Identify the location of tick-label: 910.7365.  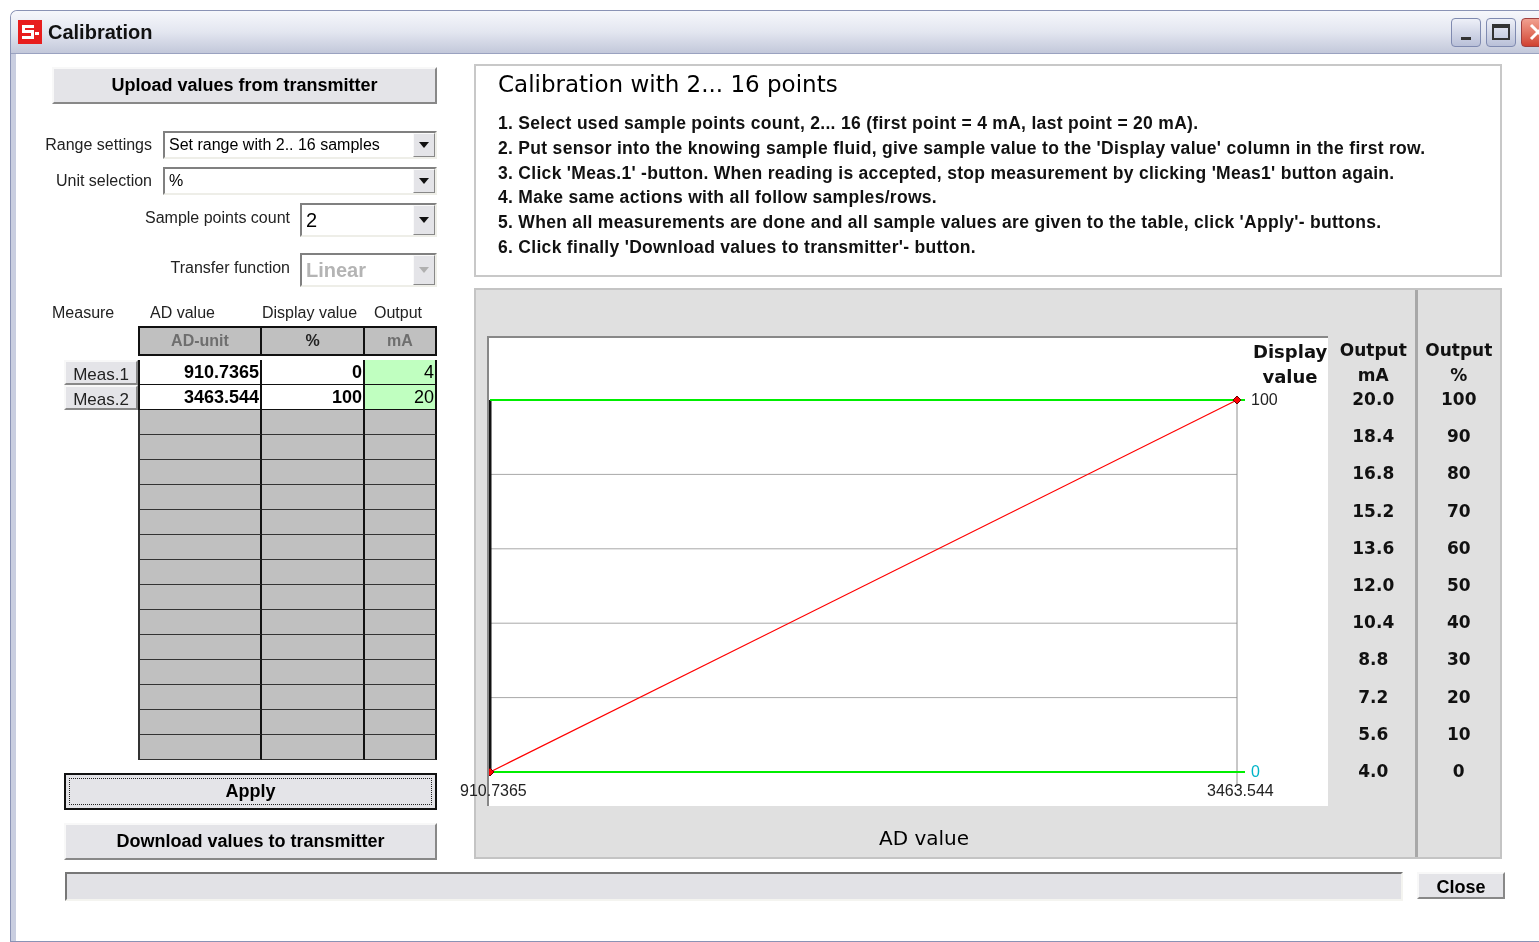
(493, 791).